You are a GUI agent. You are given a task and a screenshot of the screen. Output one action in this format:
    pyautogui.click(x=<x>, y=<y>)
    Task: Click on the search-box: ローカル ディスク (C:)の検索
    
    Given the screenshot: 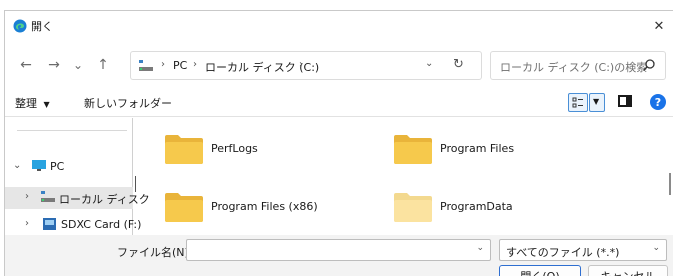 What is the action you would take?
    pyautogui.click(x=578, y=65)
    